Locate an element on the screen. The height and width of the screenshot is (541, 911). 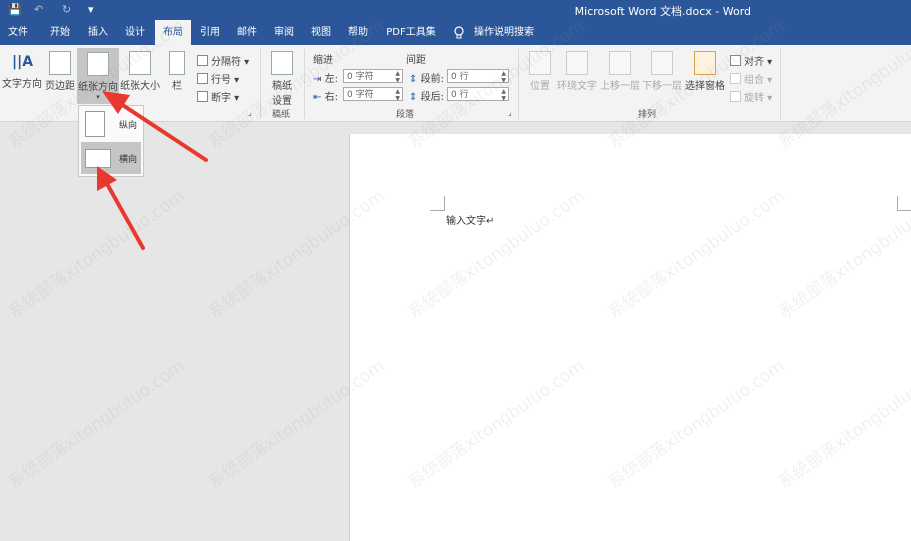
hyphenation-button: 断字 ▾ is located at coordinates (218, 96).